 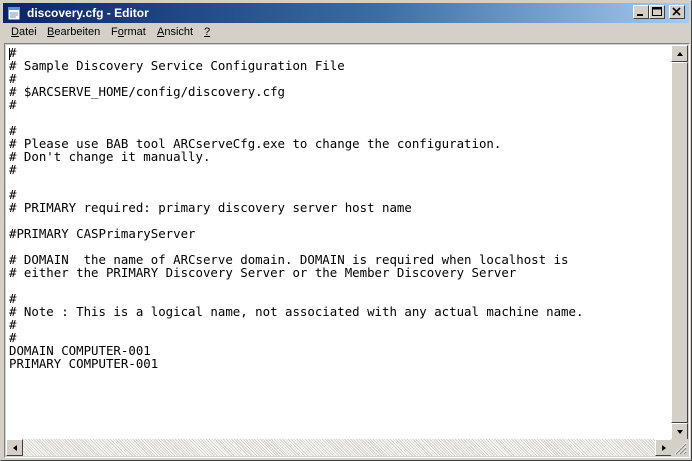 I want to click on scroll-down-button, so click(x=679, y=431).